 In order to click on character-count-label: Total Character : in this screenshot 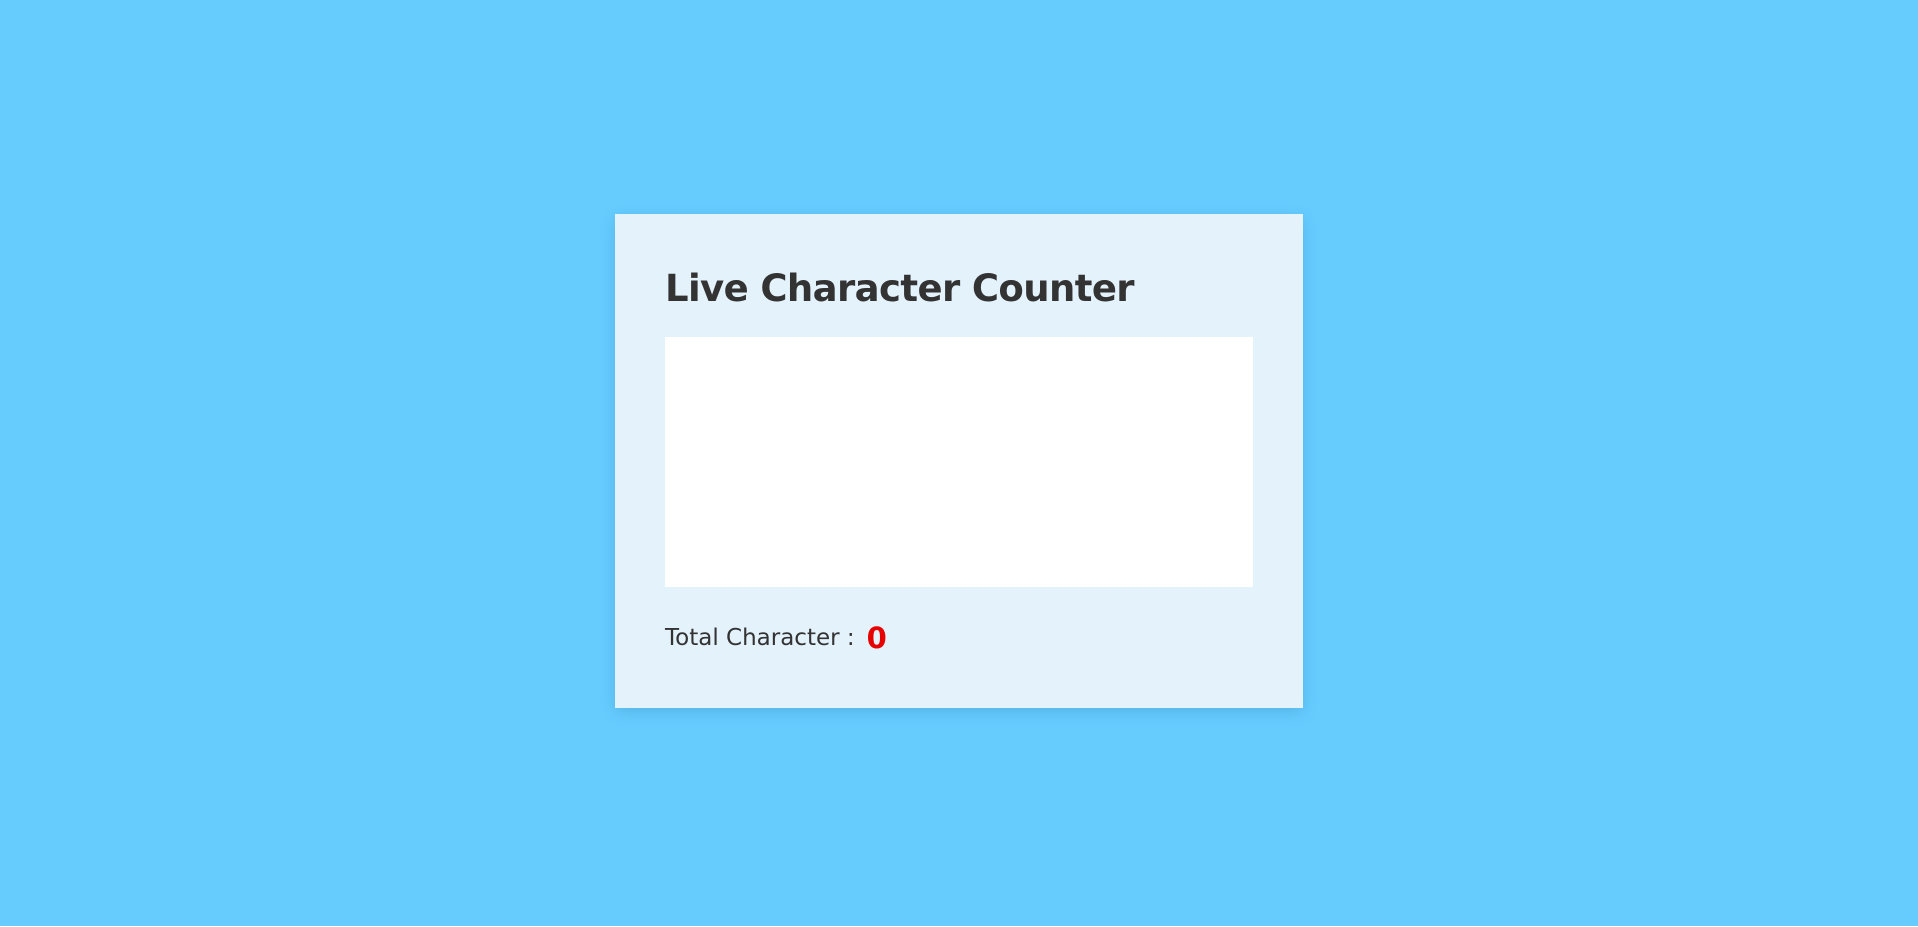, I will do `click(760, 638)`.